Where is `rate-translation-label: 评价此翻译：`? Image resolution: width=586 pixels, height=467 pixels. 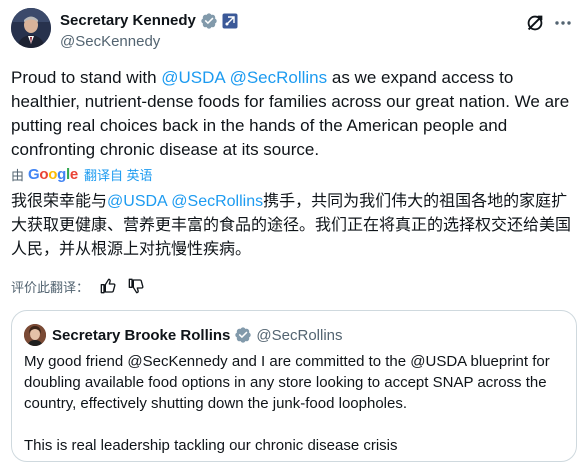
rate-translation-label: 评价此翻译： is located at coordinates (50, 287).